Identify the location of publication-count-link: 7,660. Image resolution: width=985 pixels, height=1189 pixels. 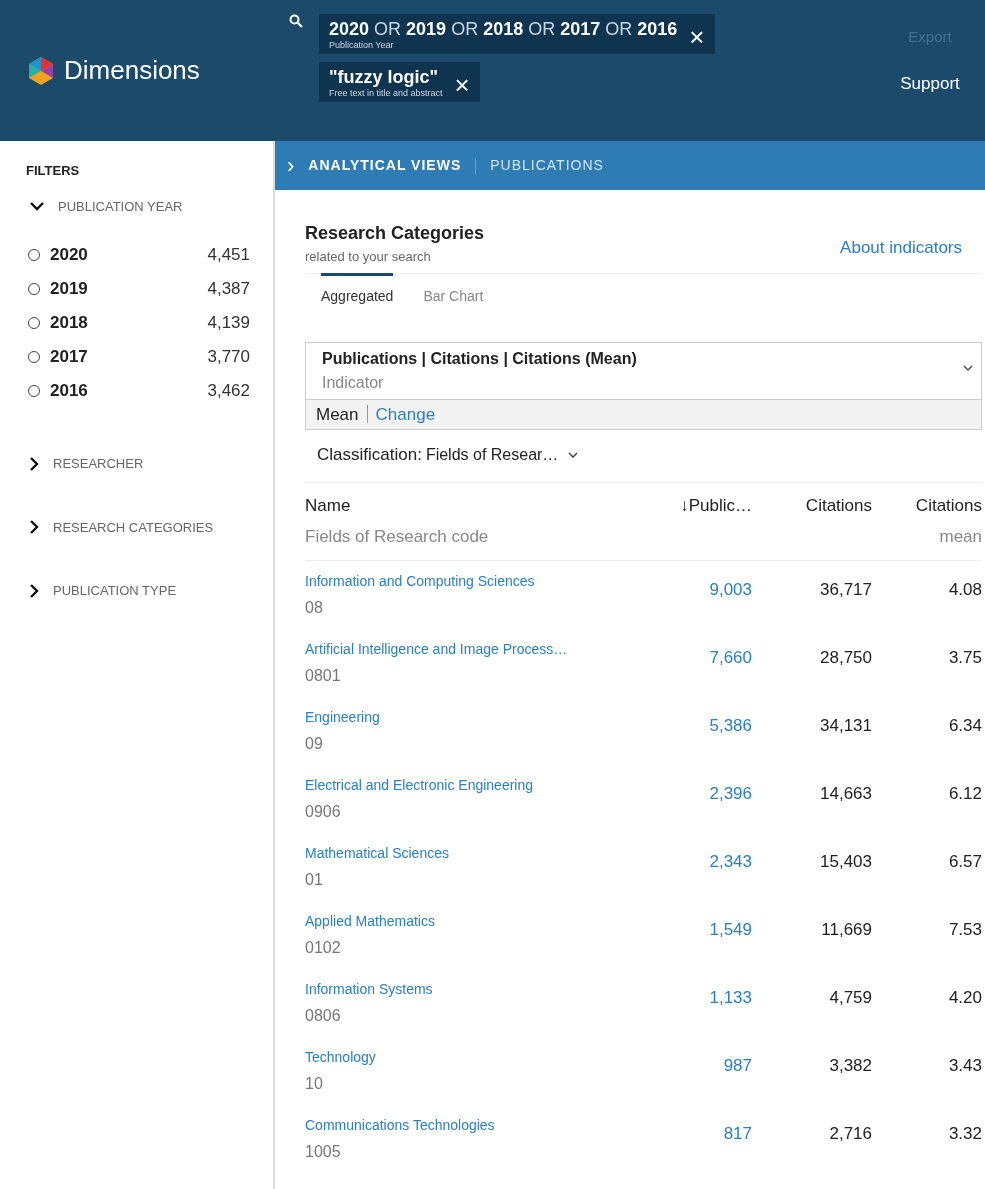
(704, 657).